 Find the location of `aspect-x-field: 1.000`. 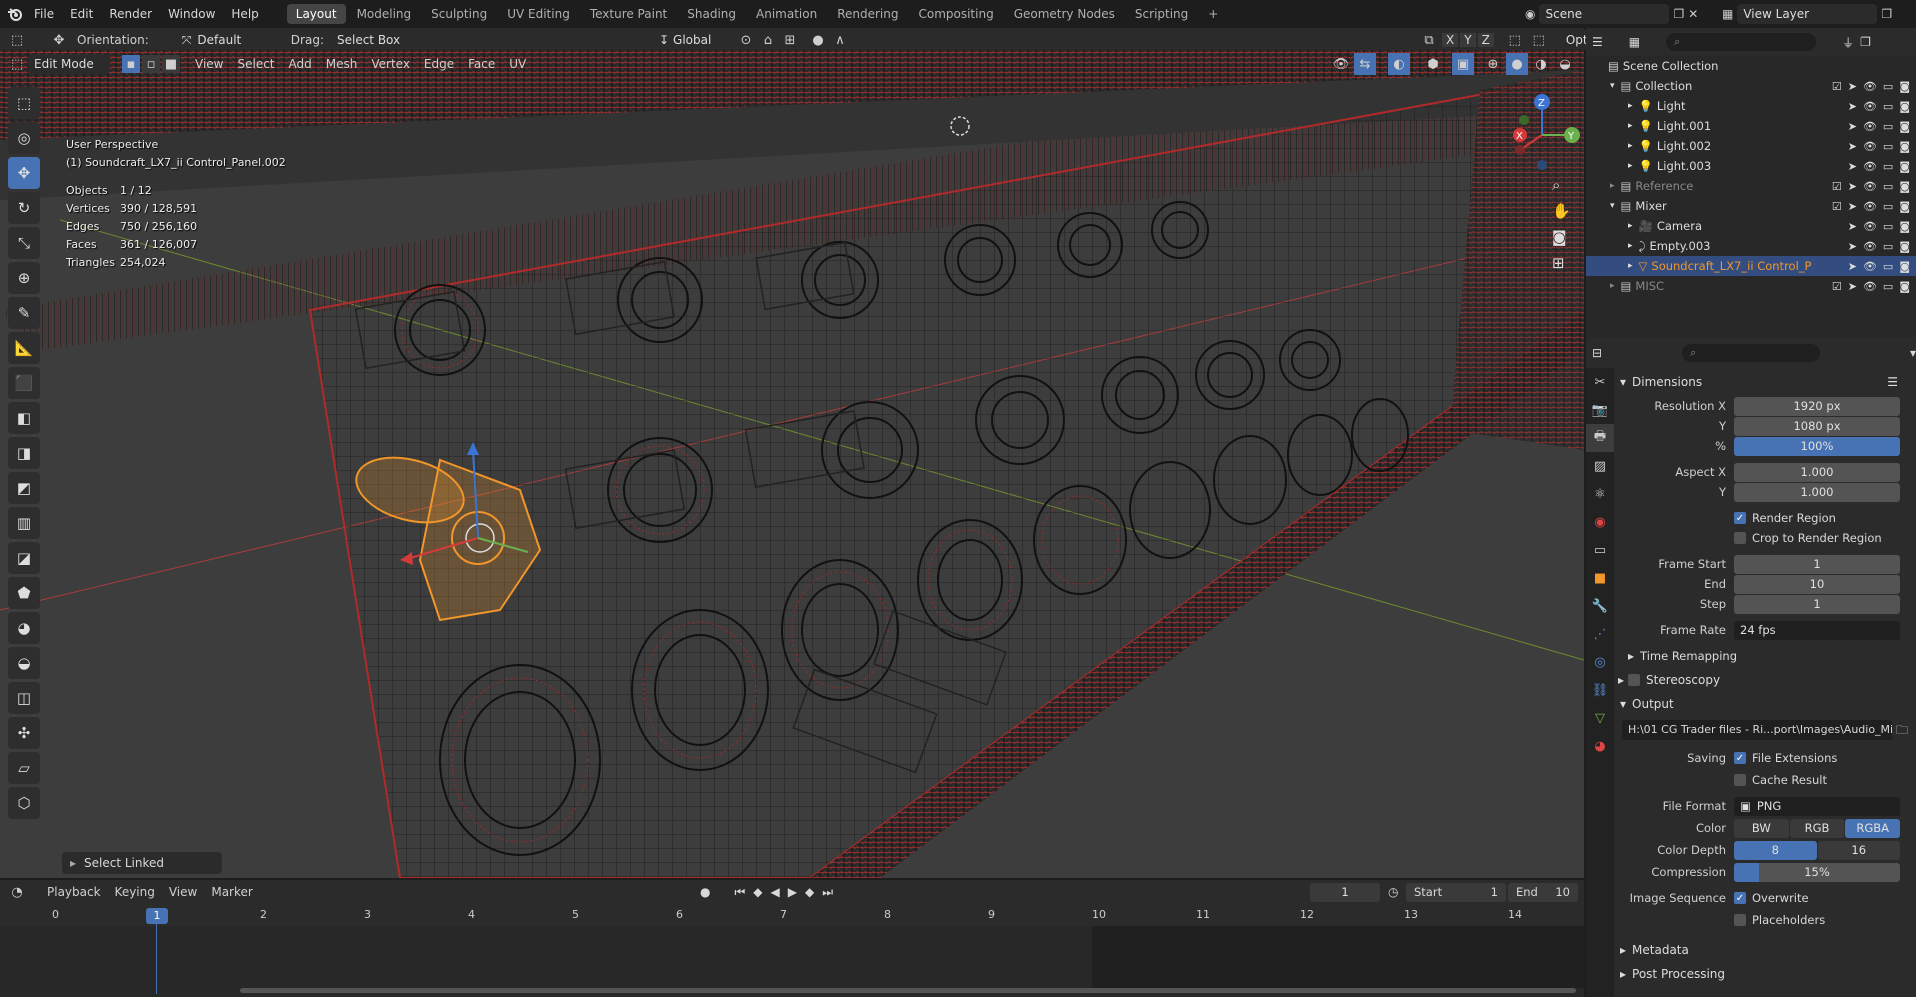

aspect-x-field: 1.000 is located at coordinates (1817, 472).